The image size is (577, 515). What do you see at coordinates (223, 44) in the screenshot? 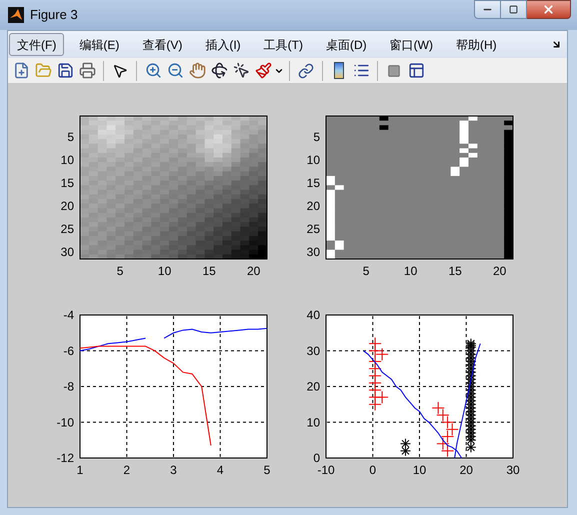
I see `menu-item: 插入(I)` at bounding box center [223, 44].